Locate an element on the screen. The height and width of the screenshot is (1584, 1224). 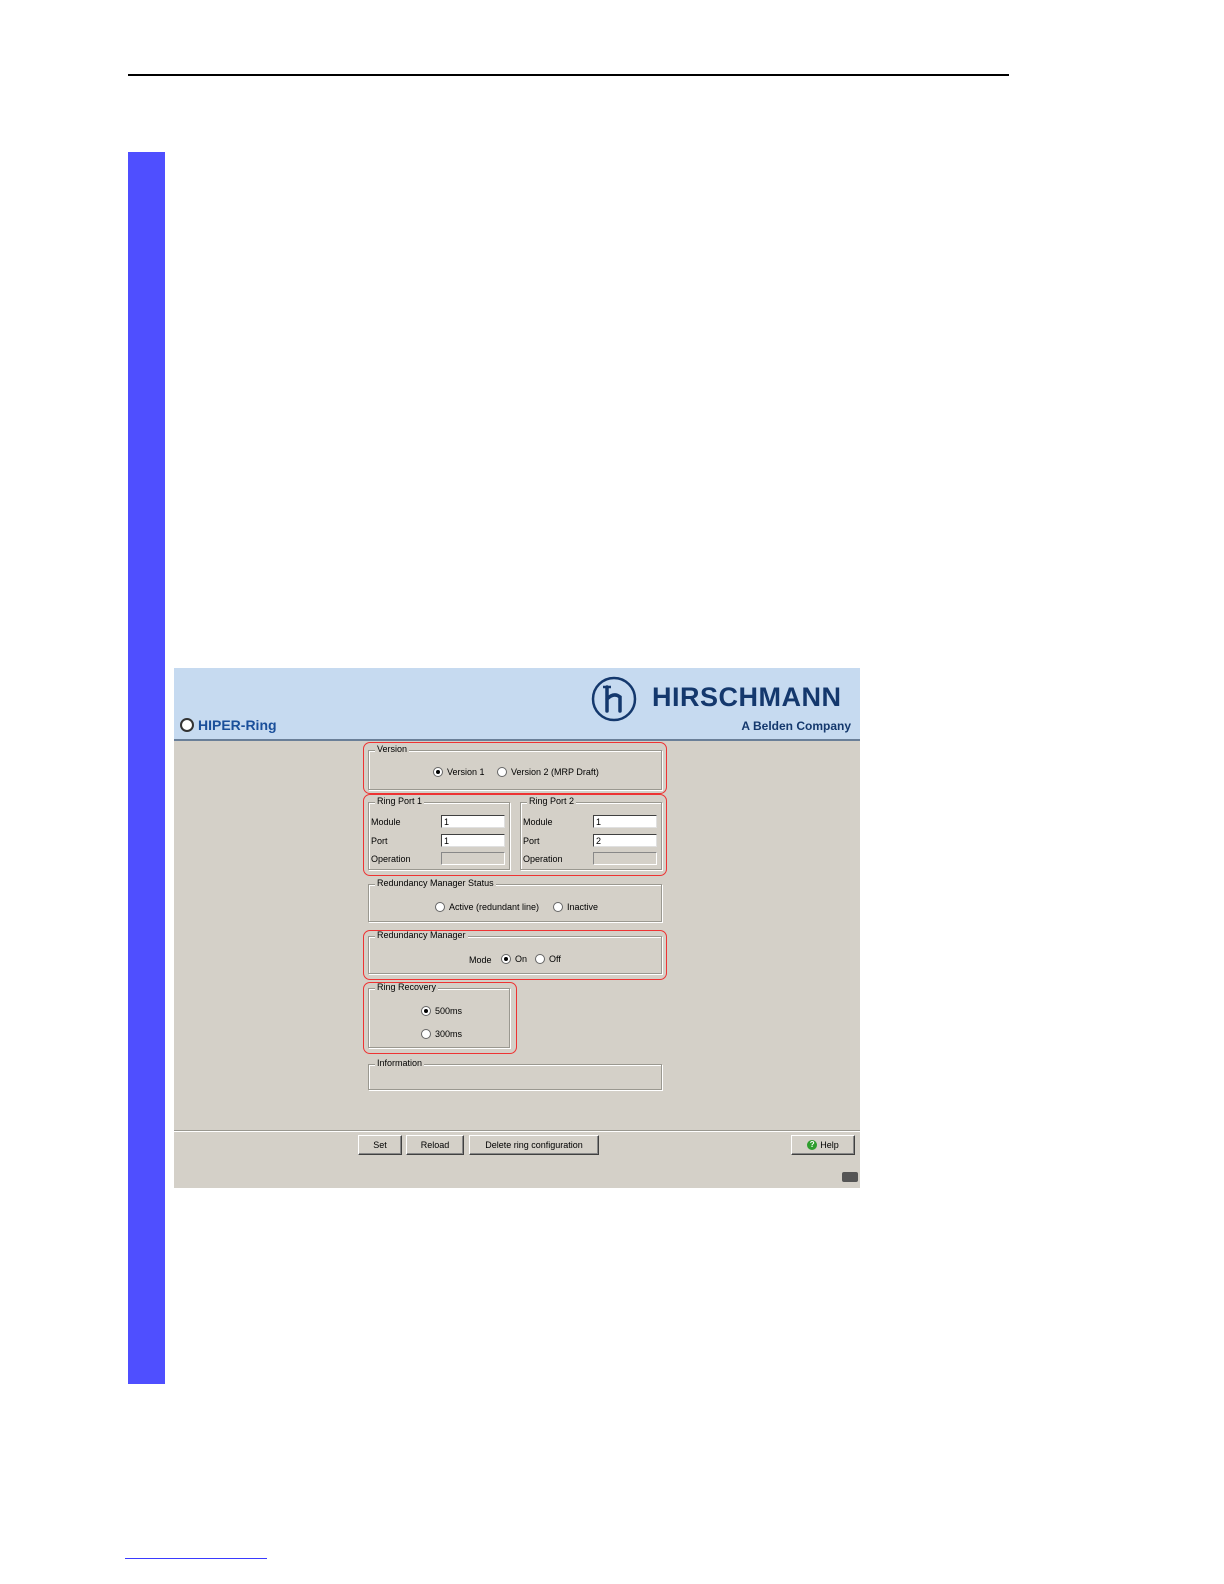
version-highlight is located at coordinates (515, 768).